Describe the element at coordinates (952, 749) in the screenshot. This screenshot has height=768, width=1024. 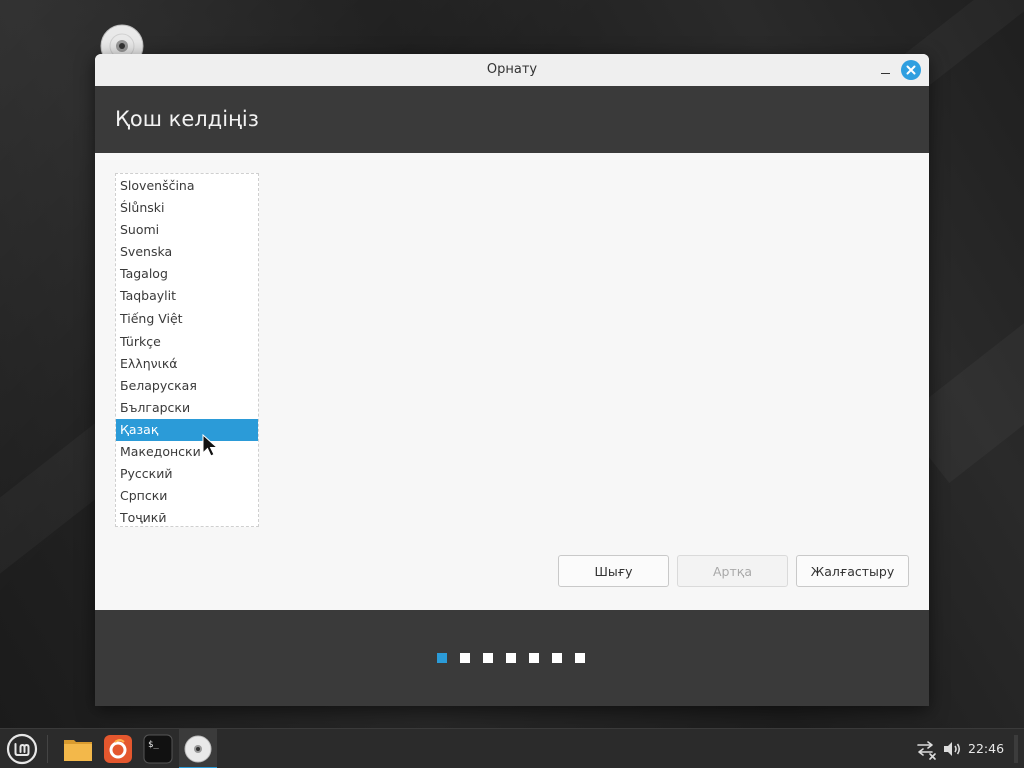
I see `volume-icon` at that location.